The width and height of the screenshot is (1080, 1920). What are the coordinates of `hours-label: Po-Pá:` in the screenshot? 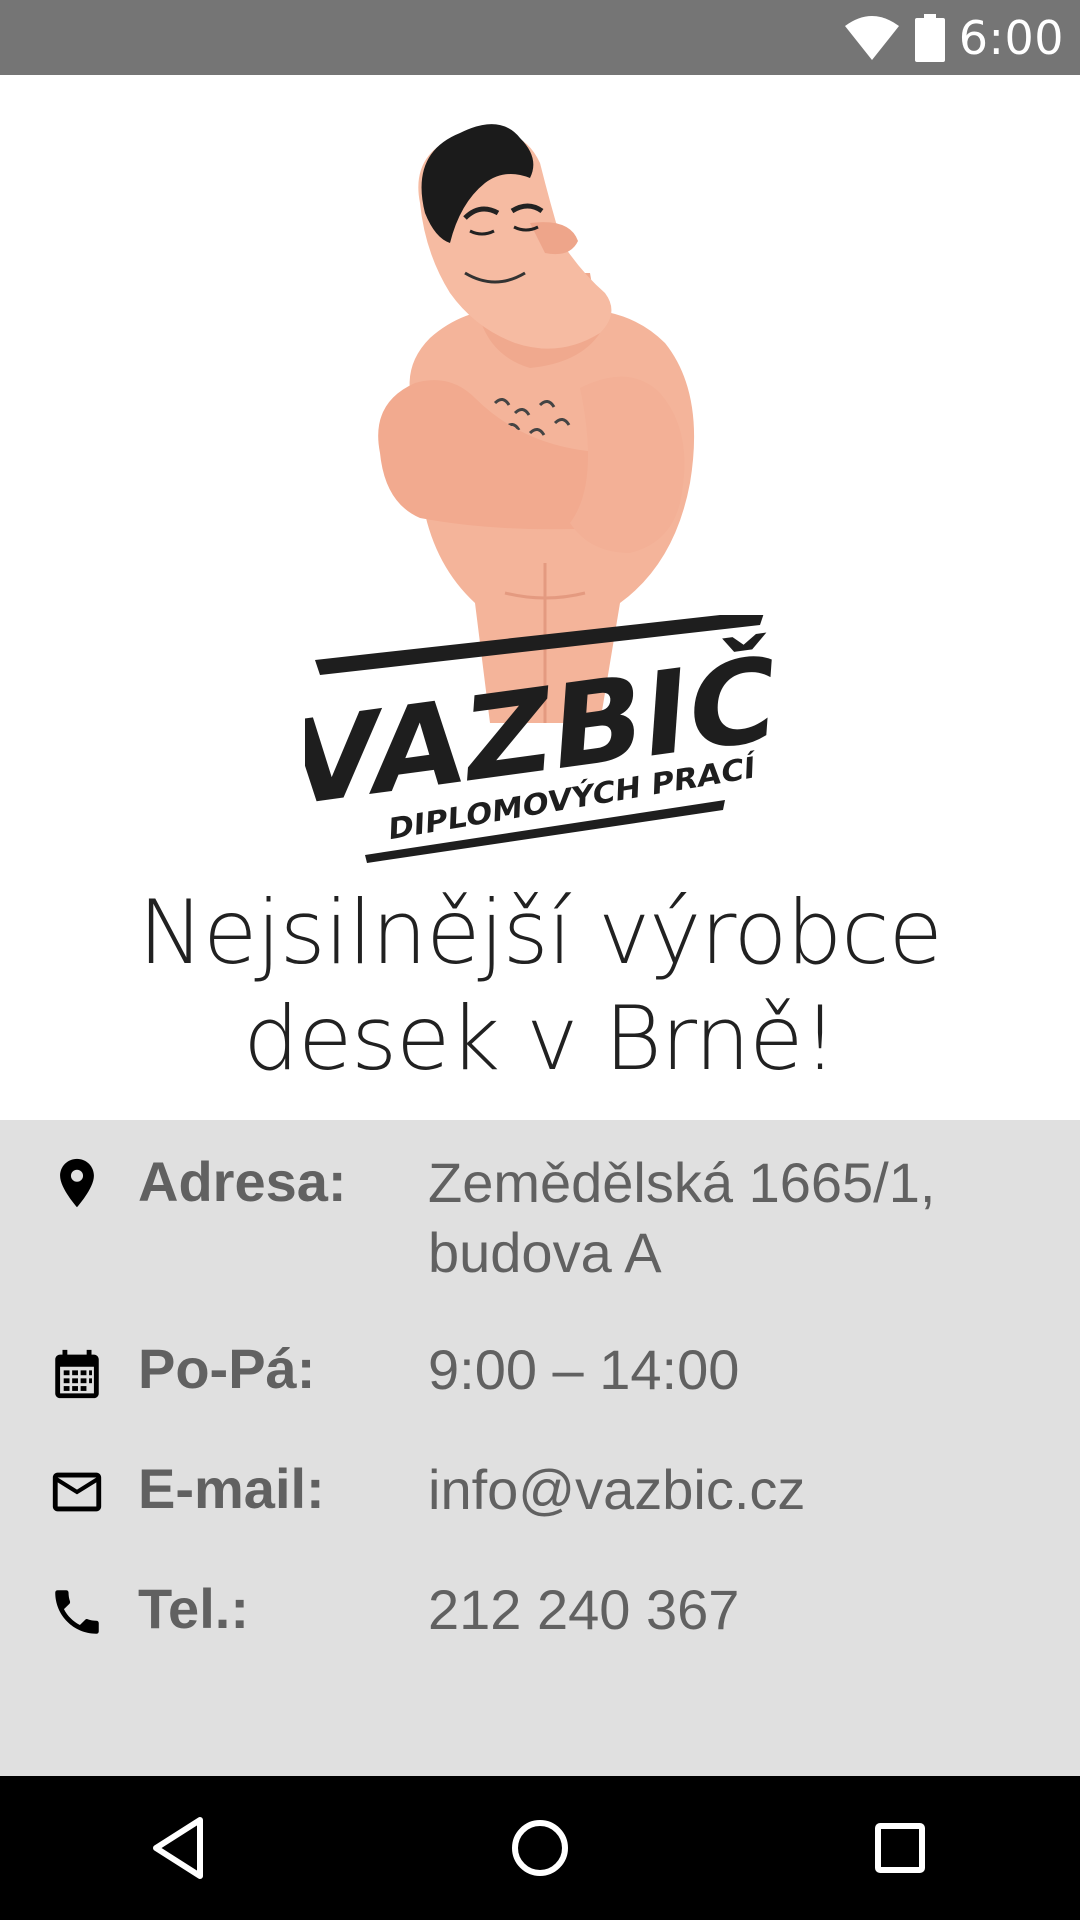 It's located at (227, 1368).